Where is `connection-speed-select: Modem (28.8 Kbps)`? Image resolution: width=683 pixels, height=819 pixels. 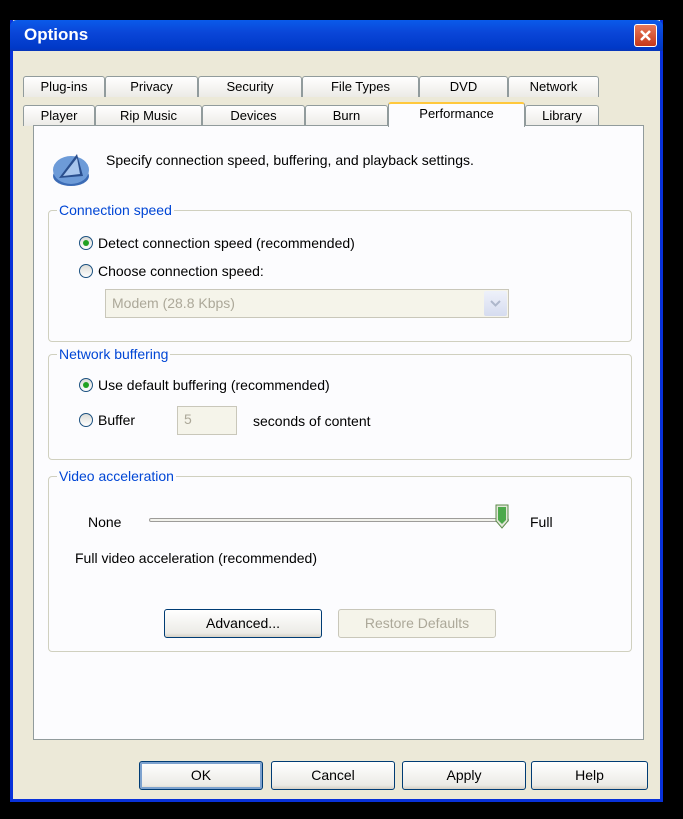
connection-speed-select: Modem (28.8 Kbps) is located at coordinates (307, 303).